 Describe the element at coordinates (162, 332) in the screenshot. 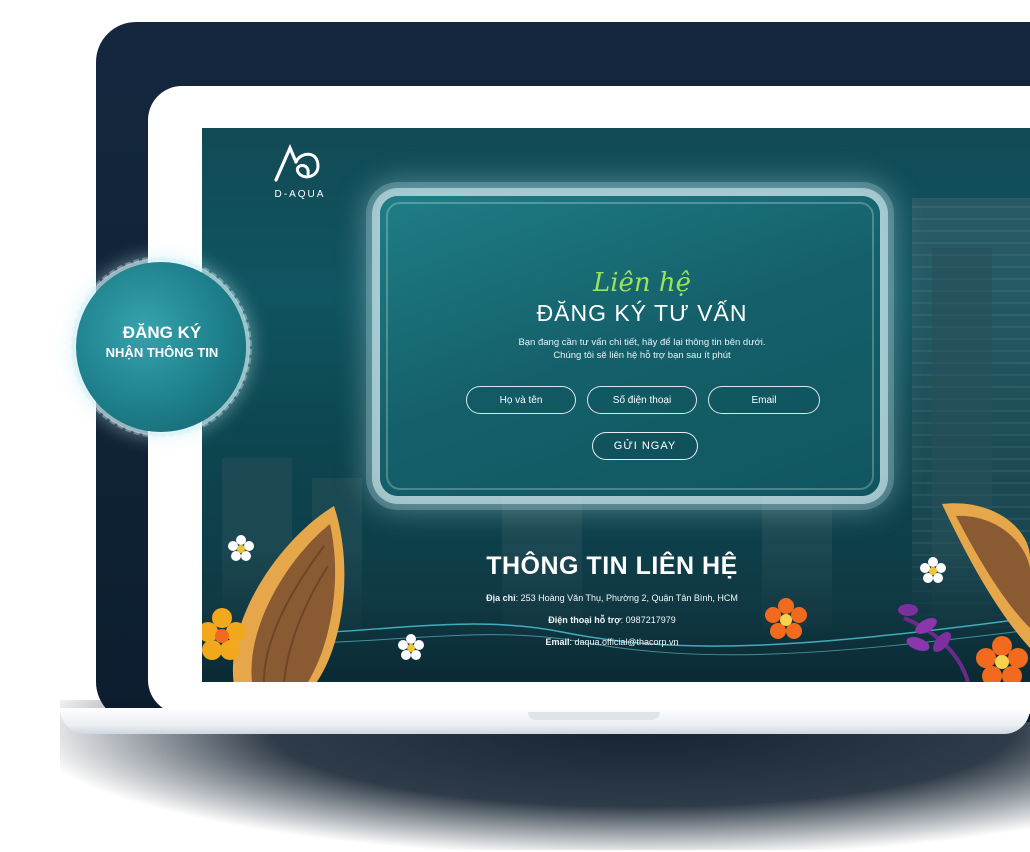

I see `badge-line1: ĐĂNG KÝ` at that location.